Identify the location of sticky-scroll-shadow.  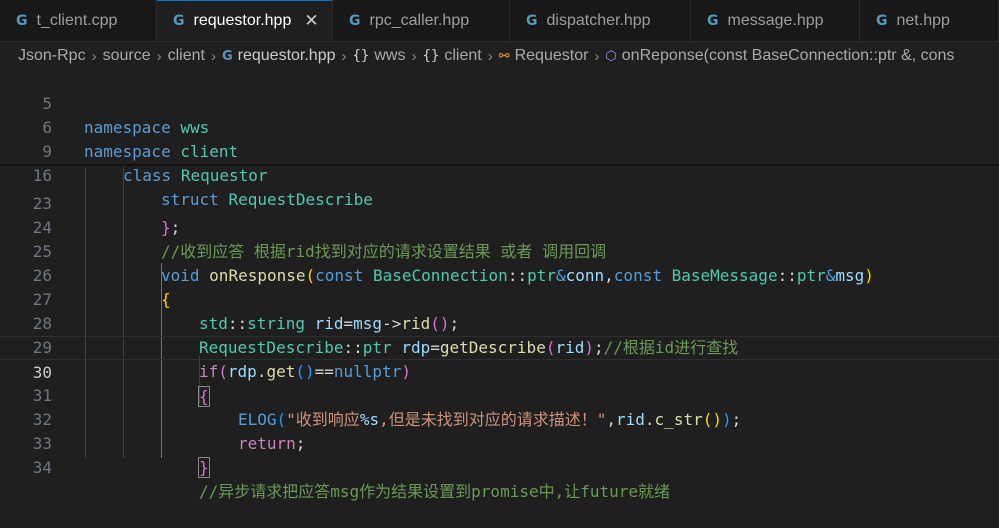
(499, 165).